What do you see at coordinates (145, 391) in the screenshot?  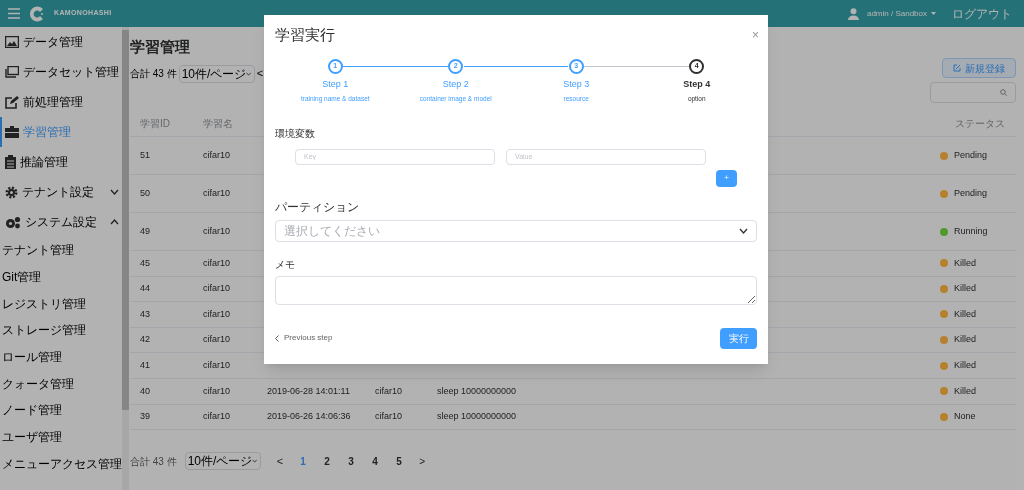 I see `table-cell-text: 40` at bounding box center [145, 391].